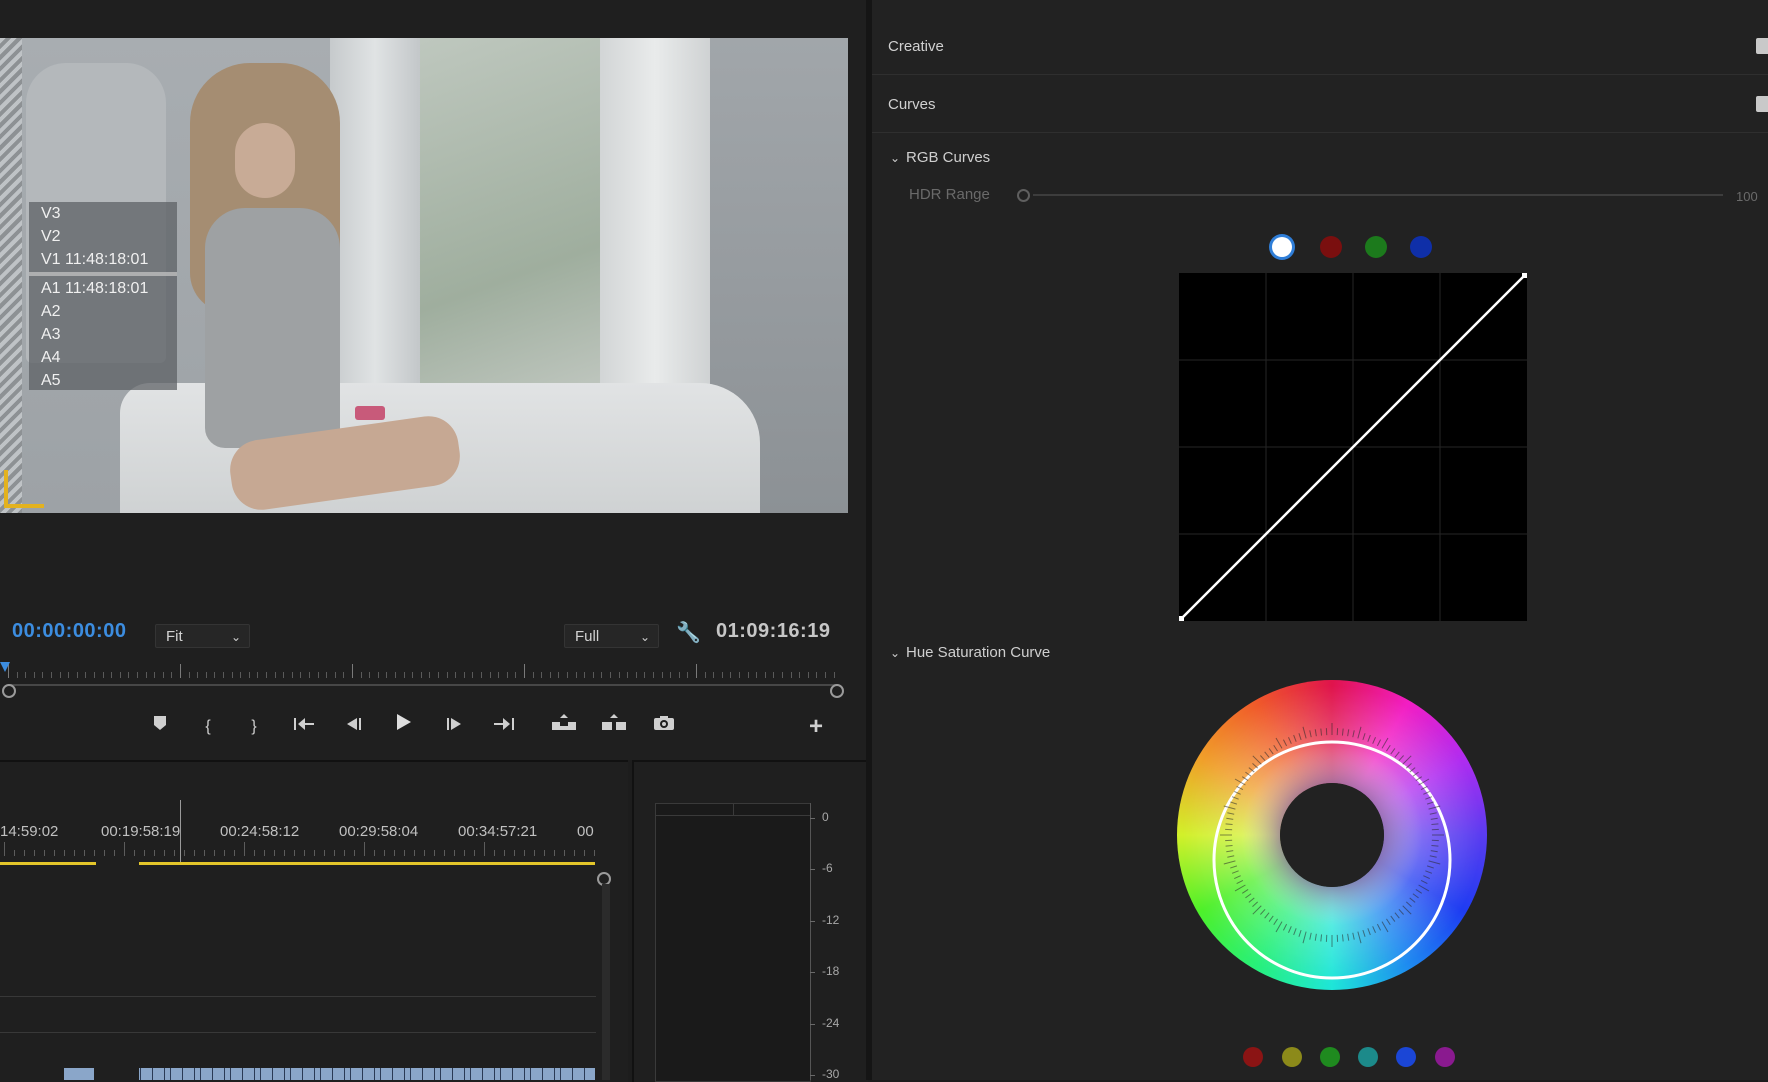  Describe the element at coordinates (160, 727) in the screenshot. I see `add-marker-button` at that location.